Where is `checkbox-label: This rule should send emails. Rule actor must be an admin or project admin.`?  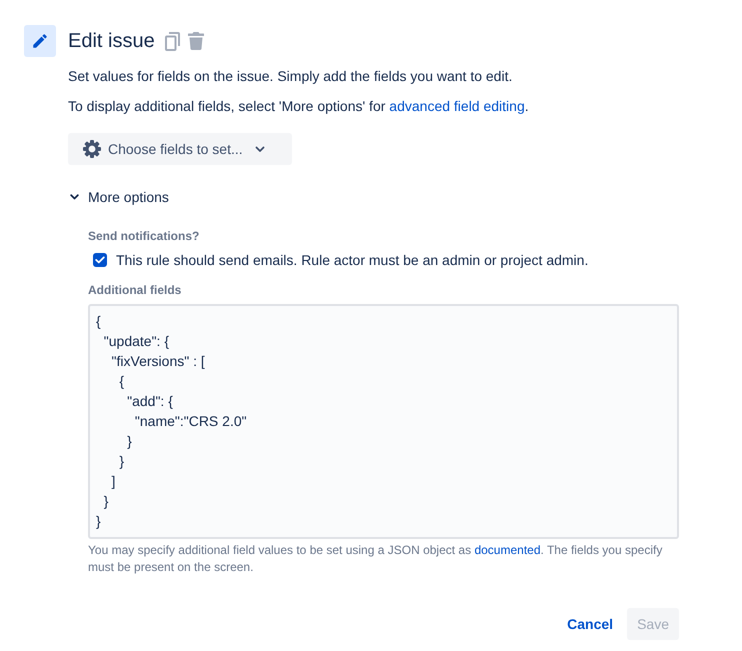
checkbox-label: This rule should send emails. Rule actor must be an admin or project admin. is located at coordinates (352, 260).